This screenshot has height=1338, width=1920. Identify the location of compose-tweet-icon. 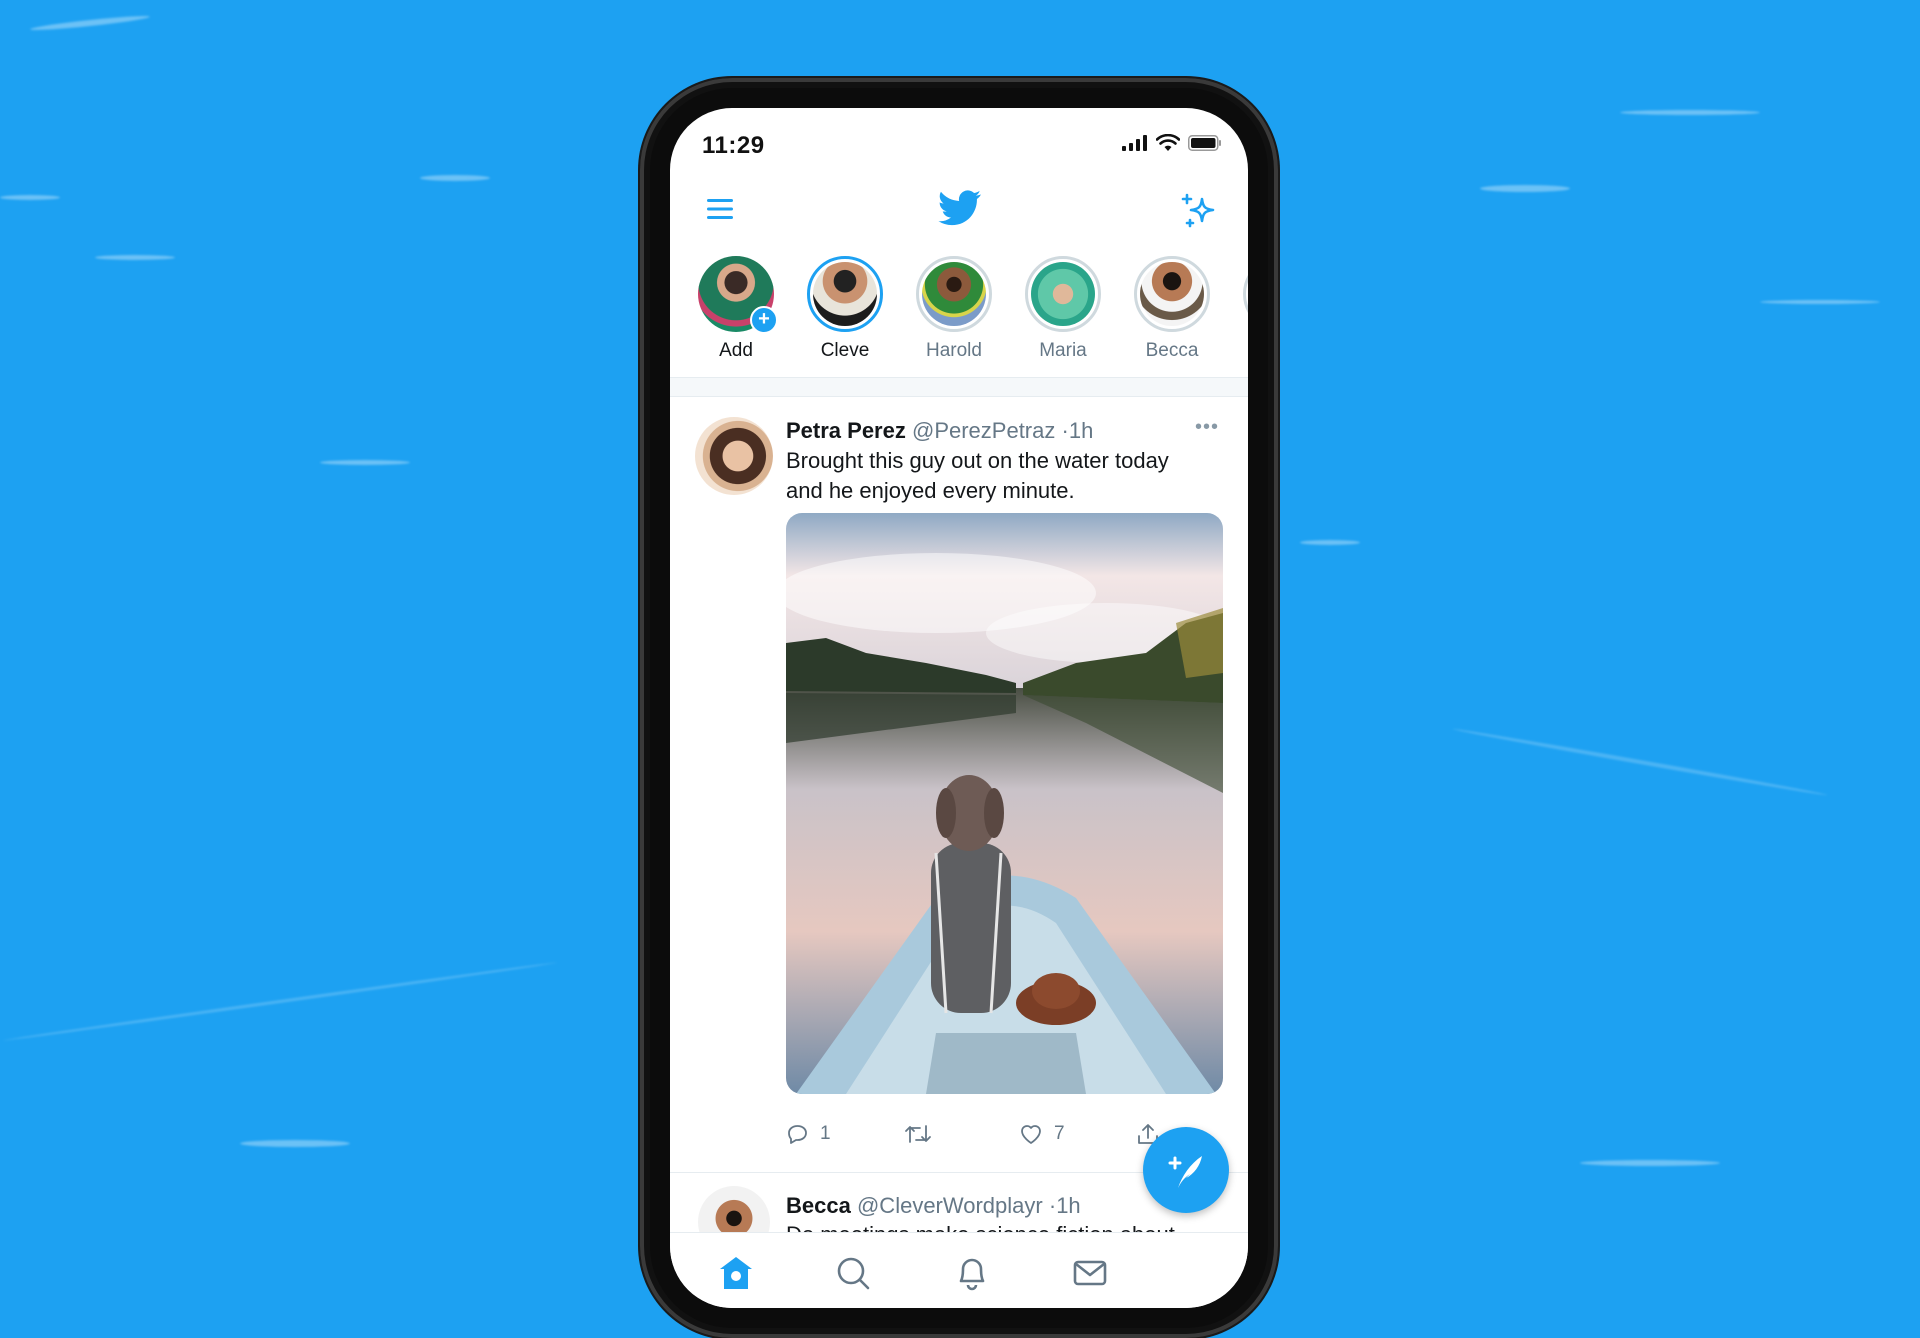
(1185, 1172).